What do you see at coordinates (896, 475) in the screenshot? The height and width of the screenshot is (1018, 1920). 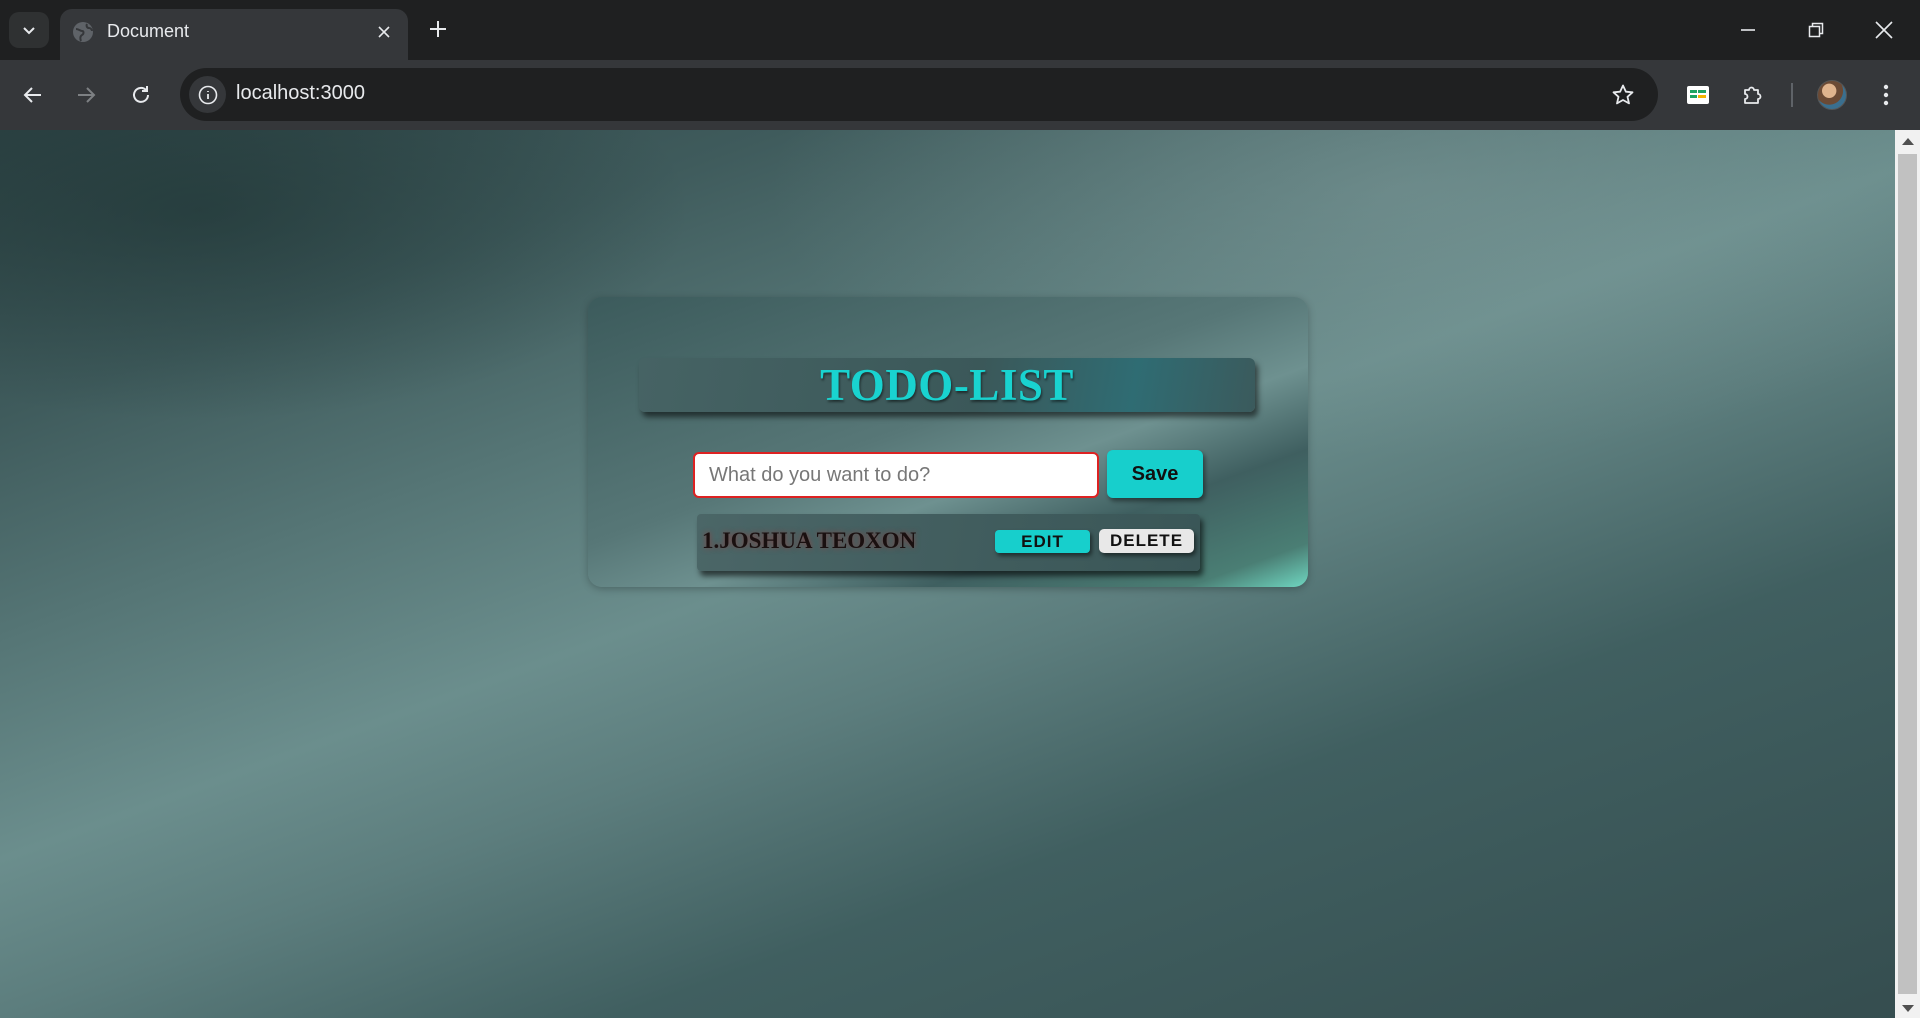 I see `todo-input` at bounding box center [896, 475].